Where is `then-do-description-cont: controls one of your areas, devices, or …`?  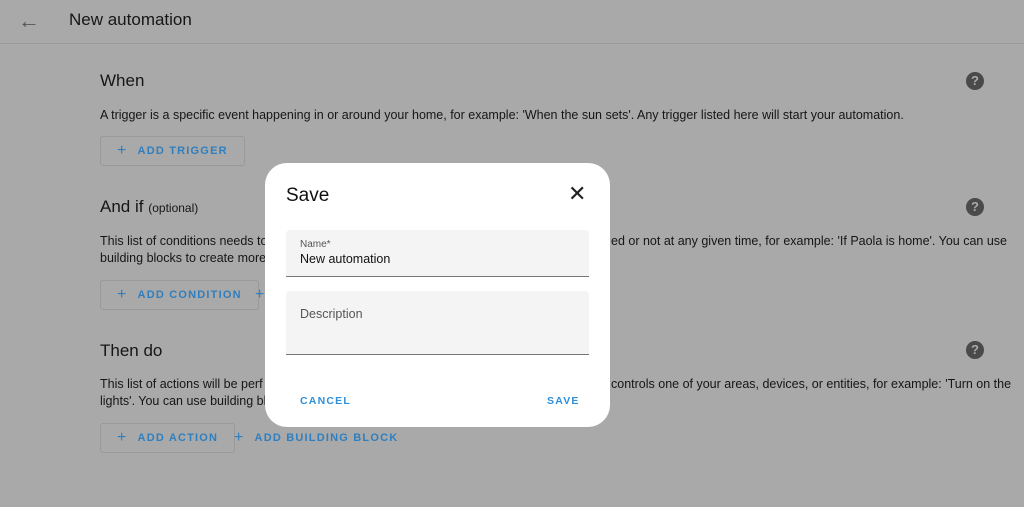
then-do-description-cont: controls one of your areas, devices, or … is located at coordinates (811, 384).